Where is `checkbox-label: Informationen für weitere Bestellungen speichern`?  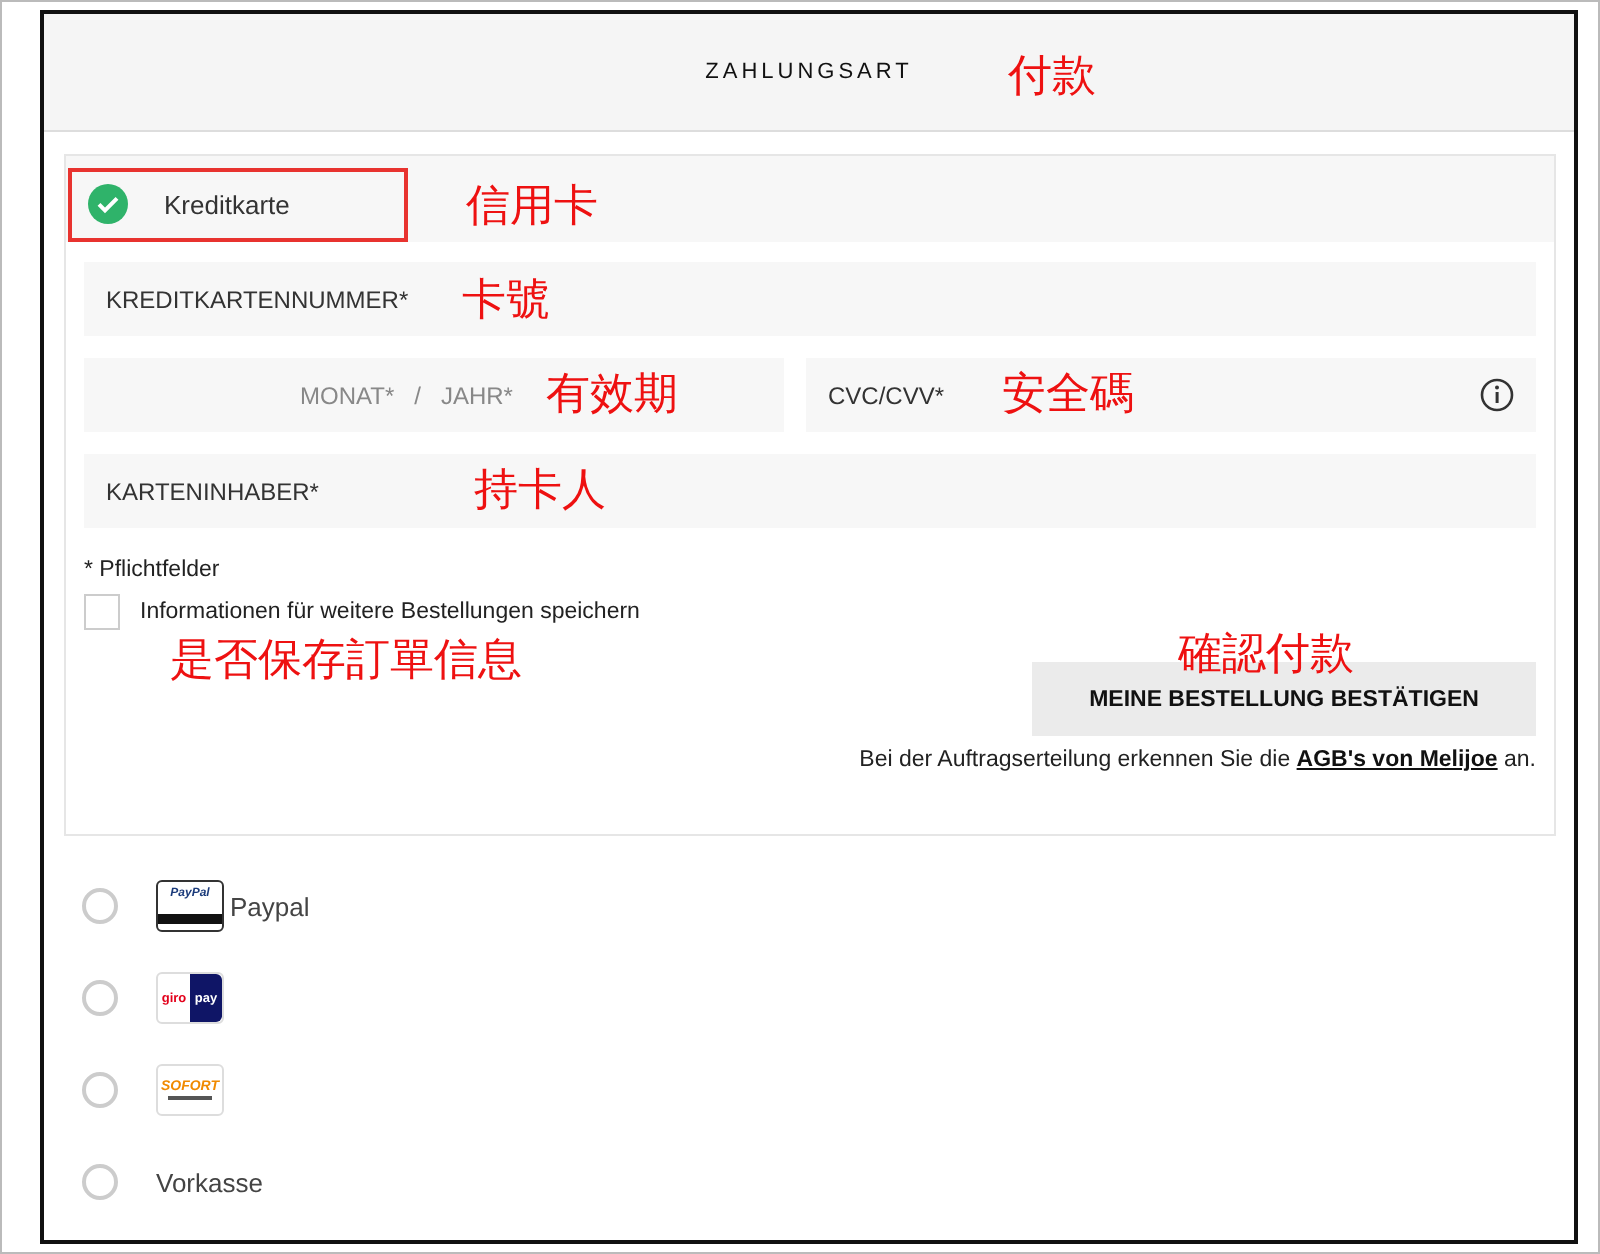
checkbox-label: Informationen für weitere Bestellungen speichern is located at coordinates (390, 612).